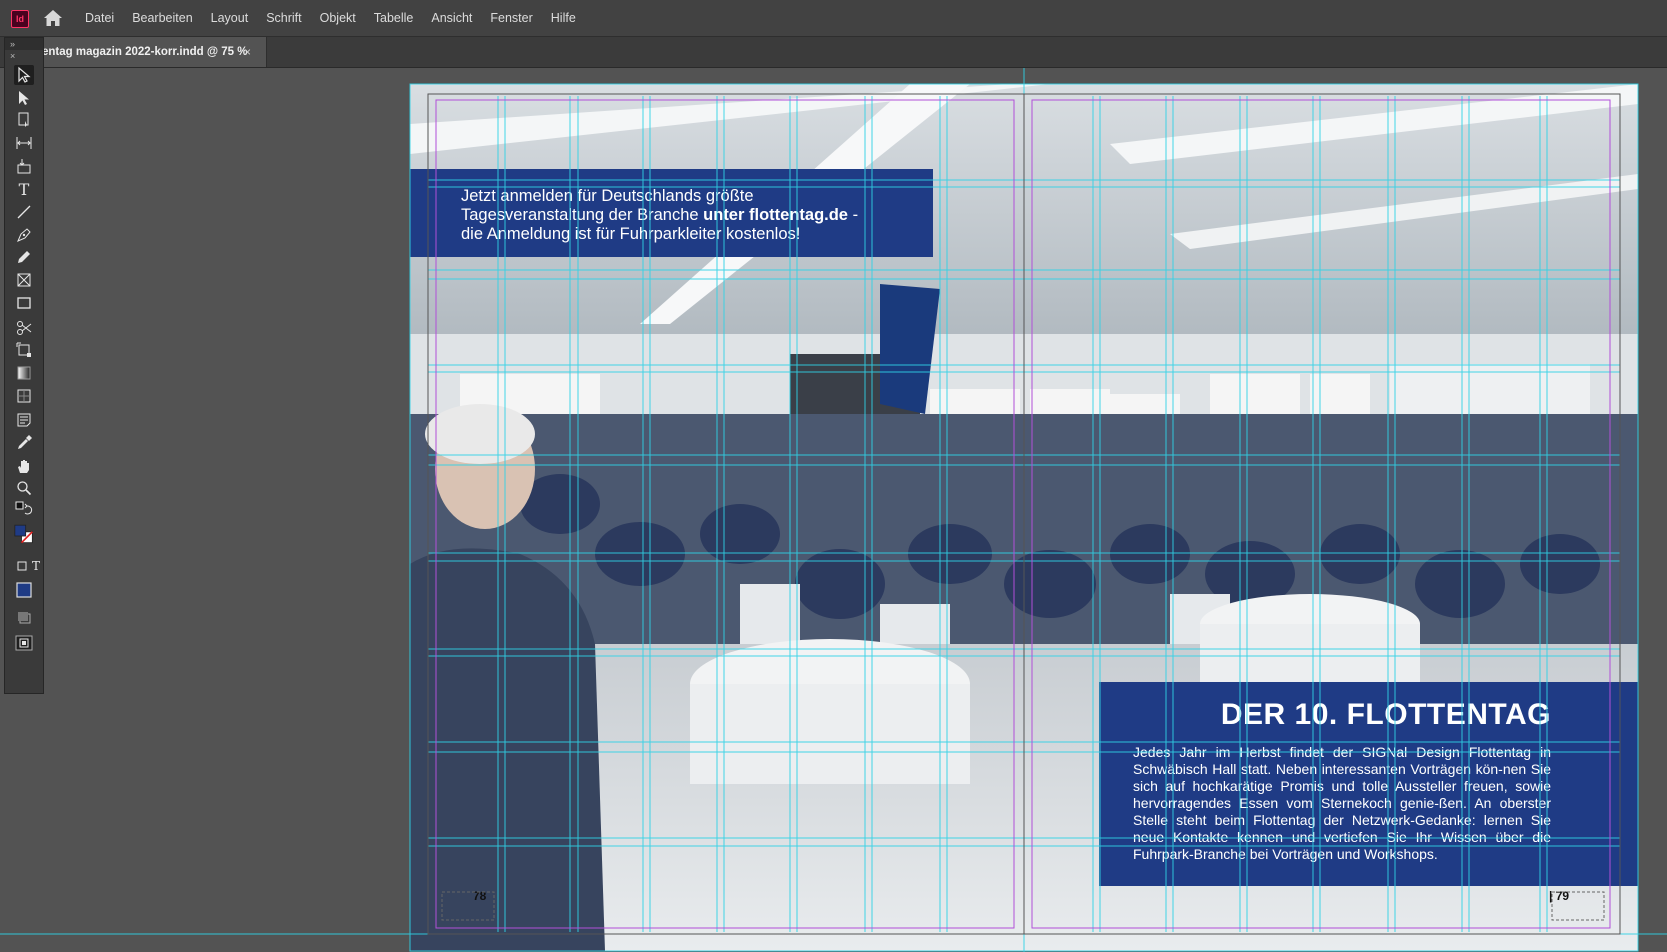 Image resolution: width=1667 pixels, height=952 pixels. What do you see at coordinates (24, 212) in the screenshot?
I see `line-tool-icon` at bounding box center [24, 212].